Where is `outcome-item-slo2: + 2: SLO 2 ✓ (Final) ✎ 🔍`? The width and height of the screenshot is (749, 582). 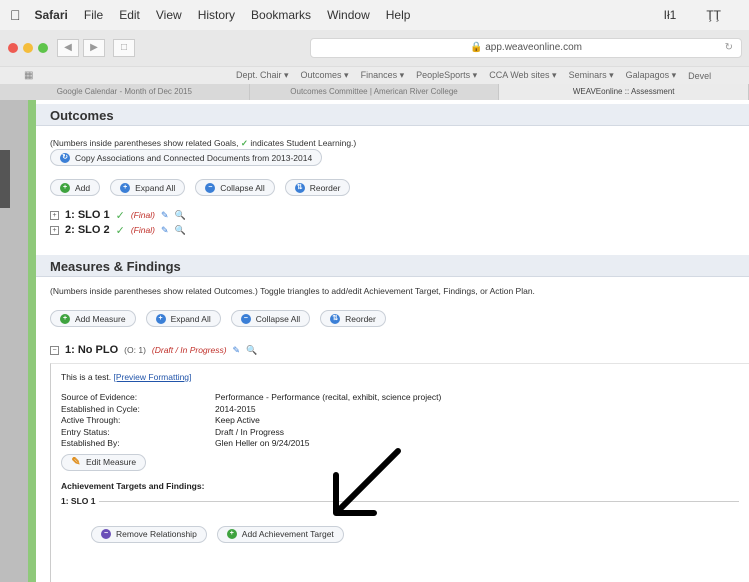 outcome-item-slo2: + 2: SLO 2 ✓ (Final) ✎ 🔍 is located at coordinates (118, 230).